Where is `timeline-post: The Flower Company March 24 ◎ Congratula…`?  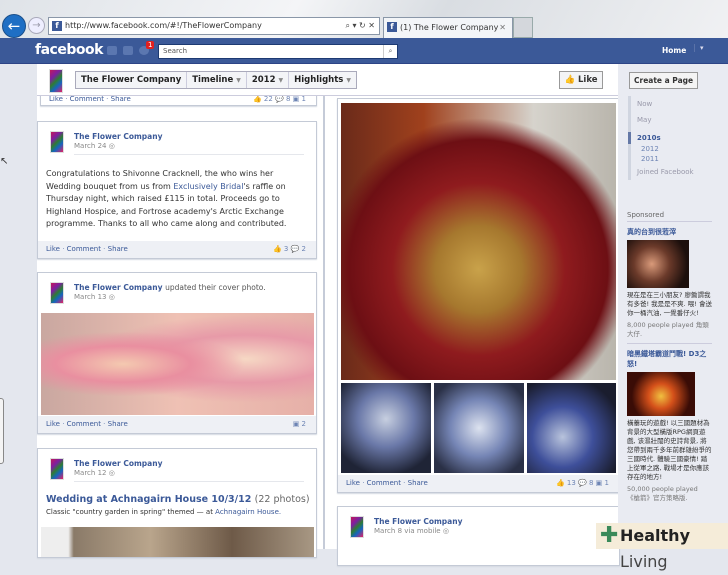
timeline-post: The Flower Company March 24 ◎ Congratula… is located at coordinates (177, 190).